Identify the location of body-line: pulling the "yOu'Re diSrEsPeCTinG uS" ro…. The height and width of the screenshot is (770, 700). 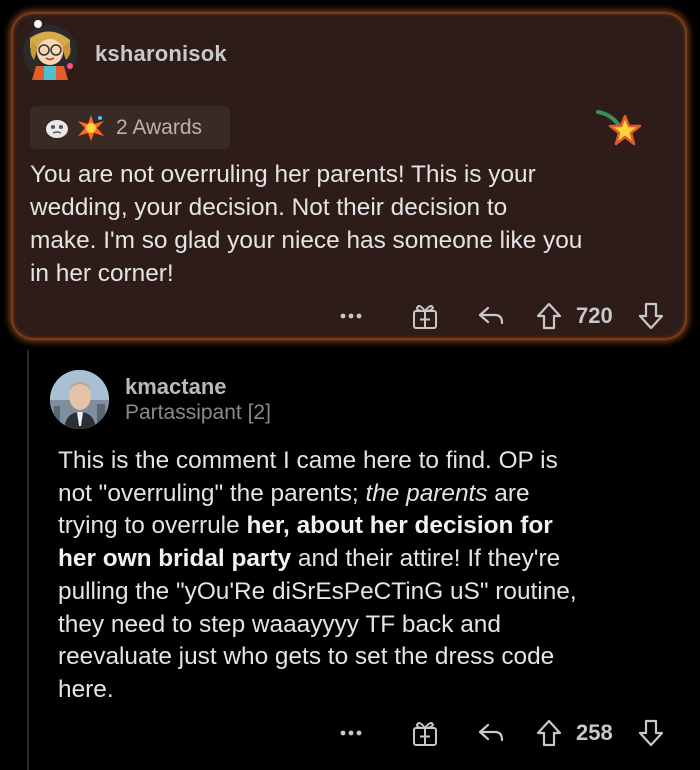
(317, 591).